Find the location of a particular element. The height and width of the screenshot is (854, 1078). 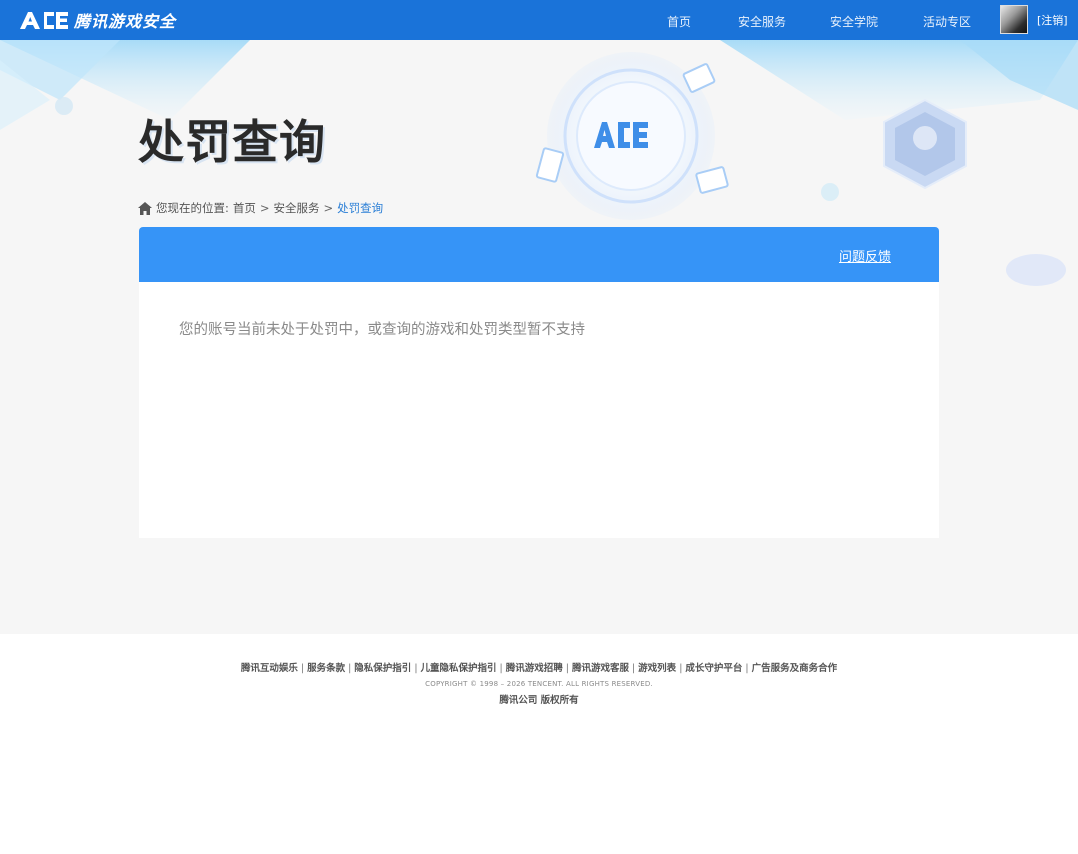

breadcrumb-home: 首页 is located at coordinates (244, 208).